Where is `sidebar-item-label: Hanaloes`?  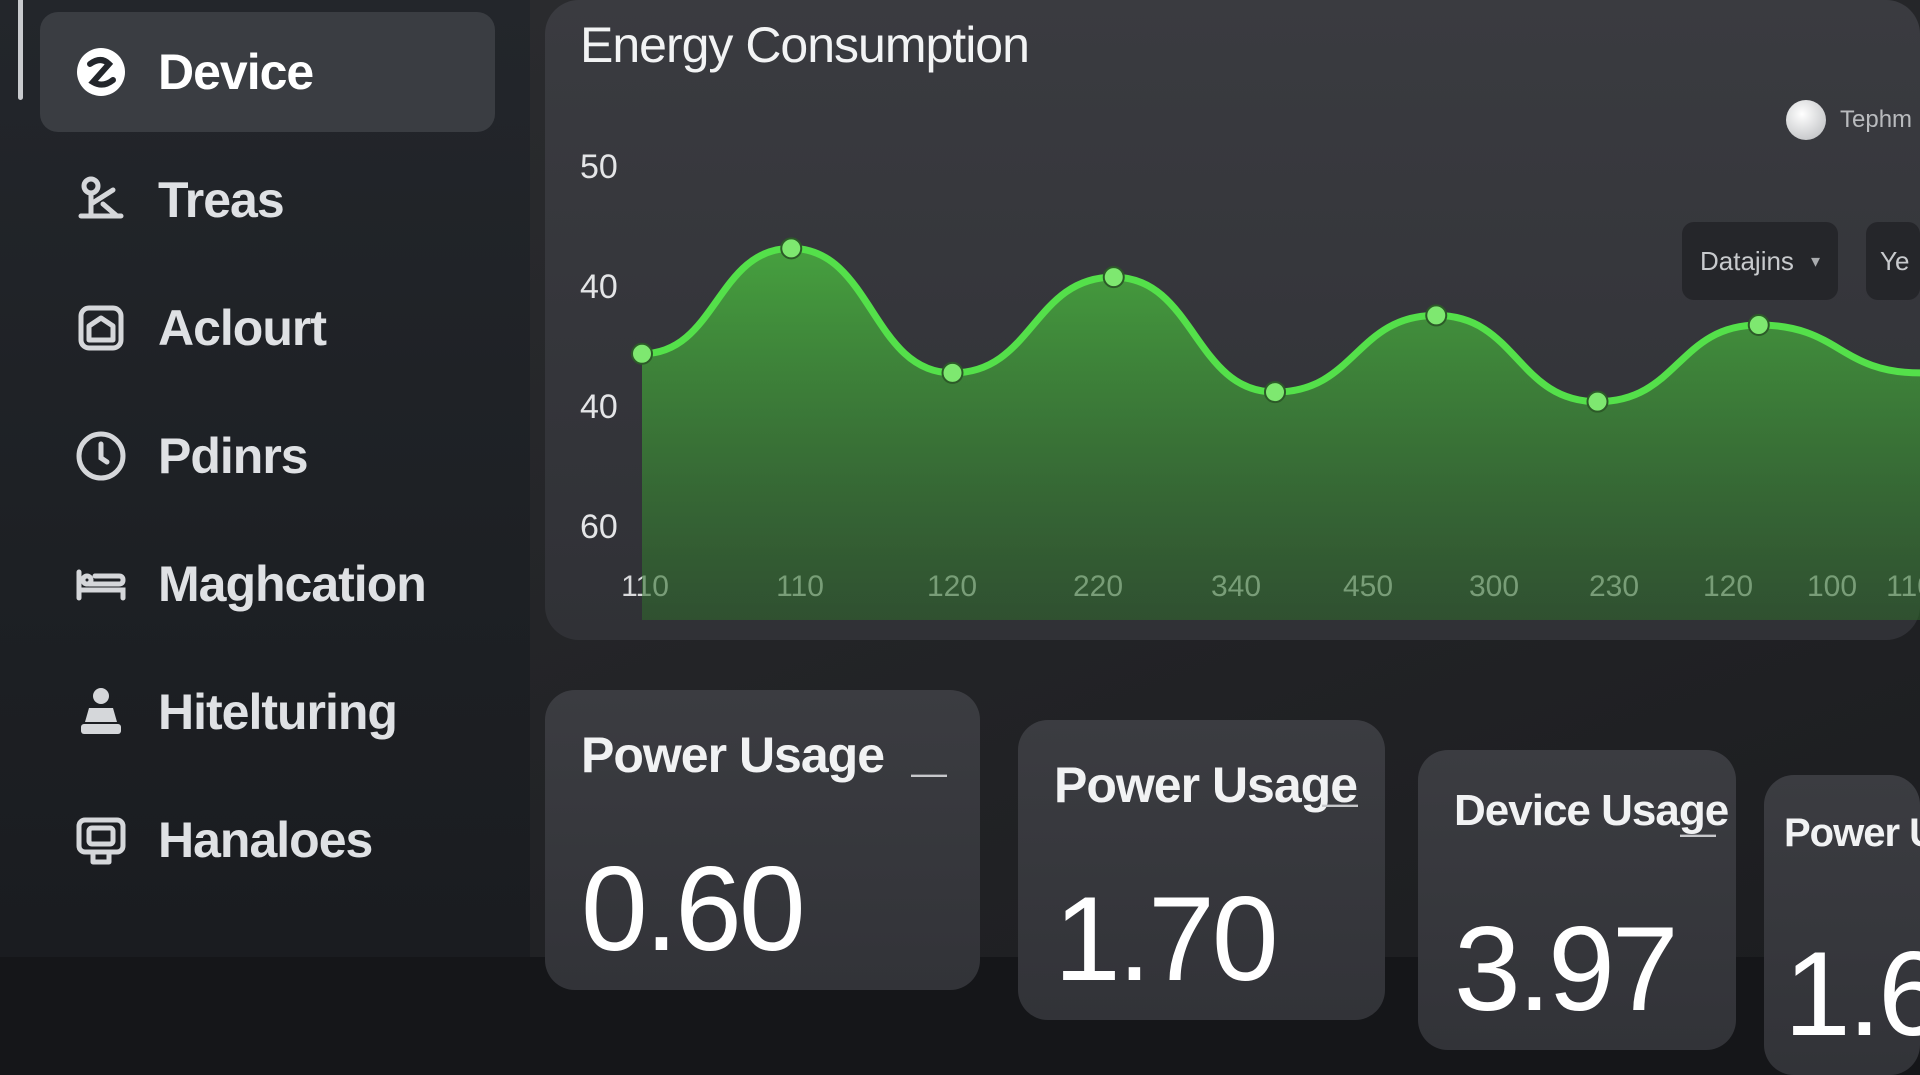 sidebar-item-label: Hanaloes is located at coordinates (265, 840).